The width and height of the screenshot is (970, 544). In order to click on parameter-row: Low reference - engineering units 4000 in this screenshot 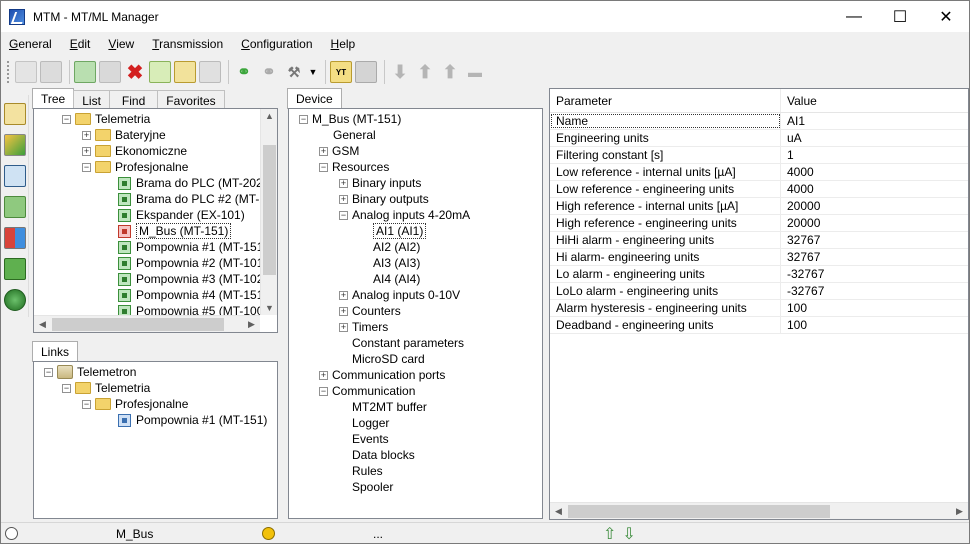, I will do `click(759, 189)`.